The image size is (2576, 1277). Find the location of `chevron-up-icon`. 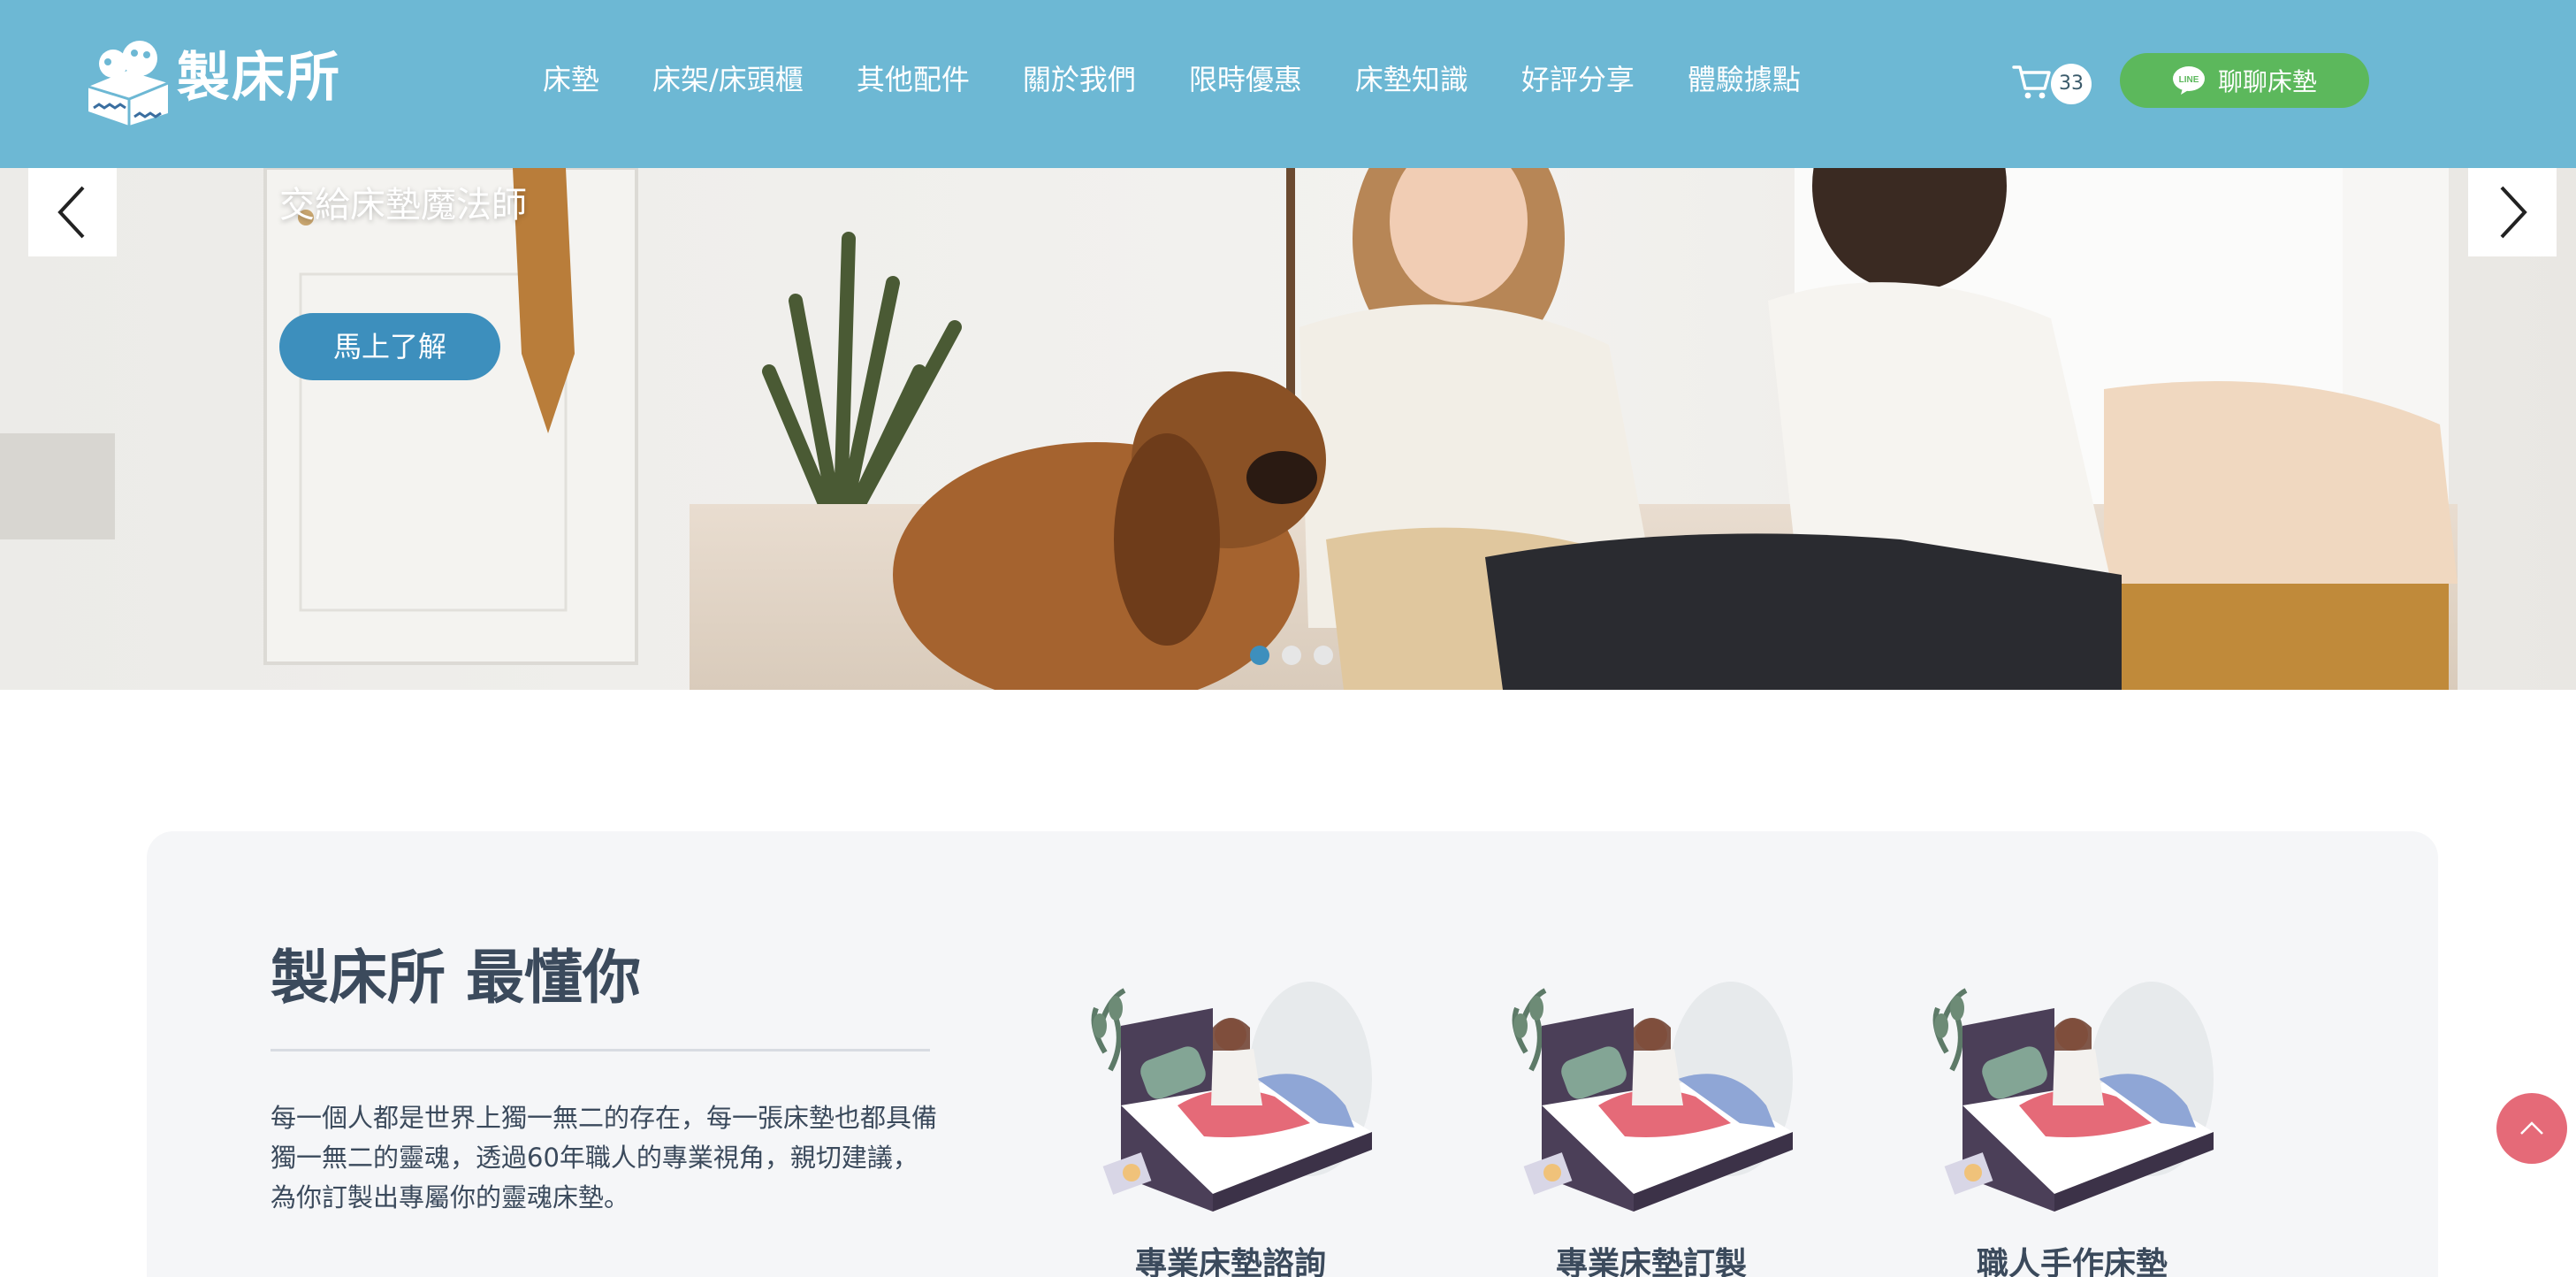

chevron-up-icon is located at coordinates (2531, 1128).